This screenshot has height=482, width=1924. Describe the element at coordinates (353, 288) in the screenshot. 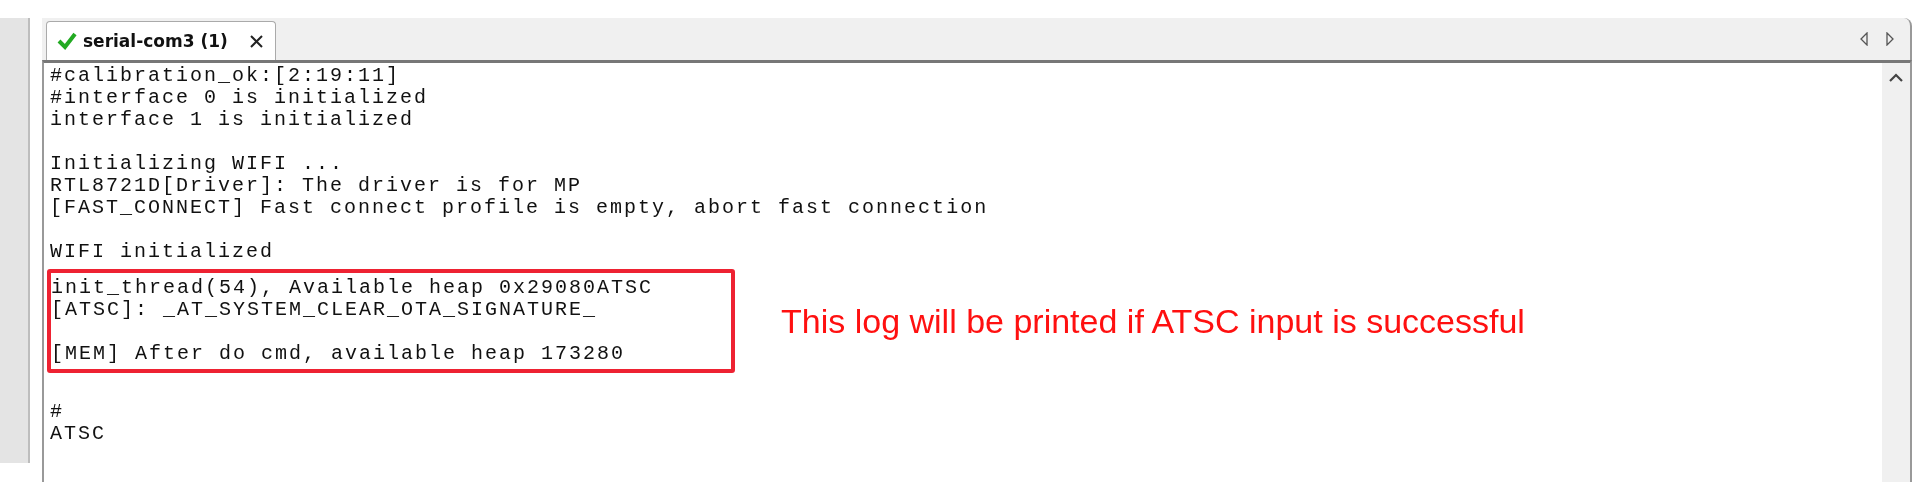

I see `log-line: init_thread(54), Available heap 0x29080ATSC` at that location.